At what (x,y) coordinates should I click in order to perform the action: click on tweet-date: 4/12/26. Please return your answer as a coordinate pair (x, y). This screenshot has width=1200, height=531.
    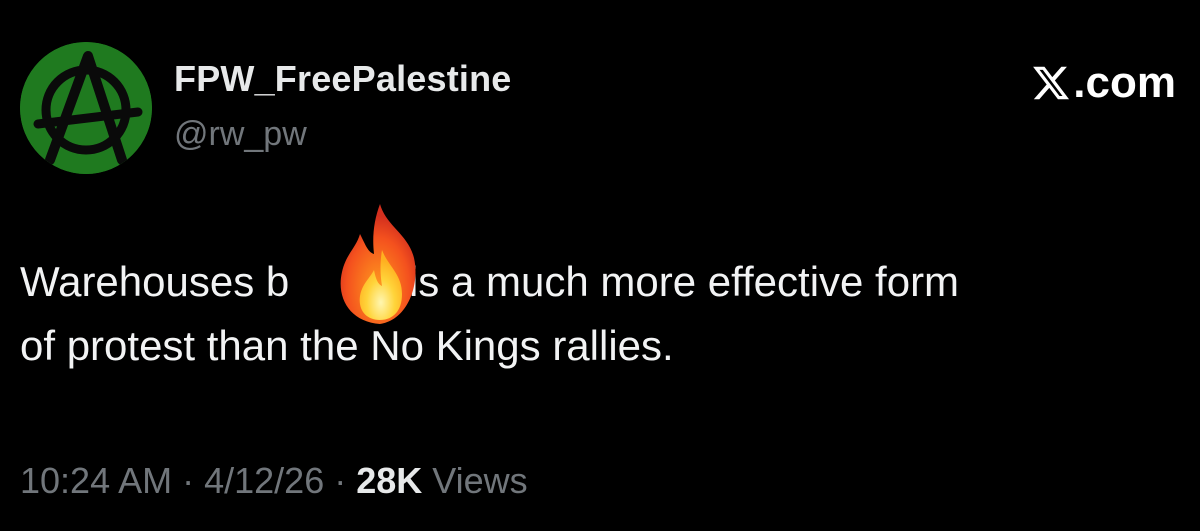
    Looking at the image, I should click on (264, 480).